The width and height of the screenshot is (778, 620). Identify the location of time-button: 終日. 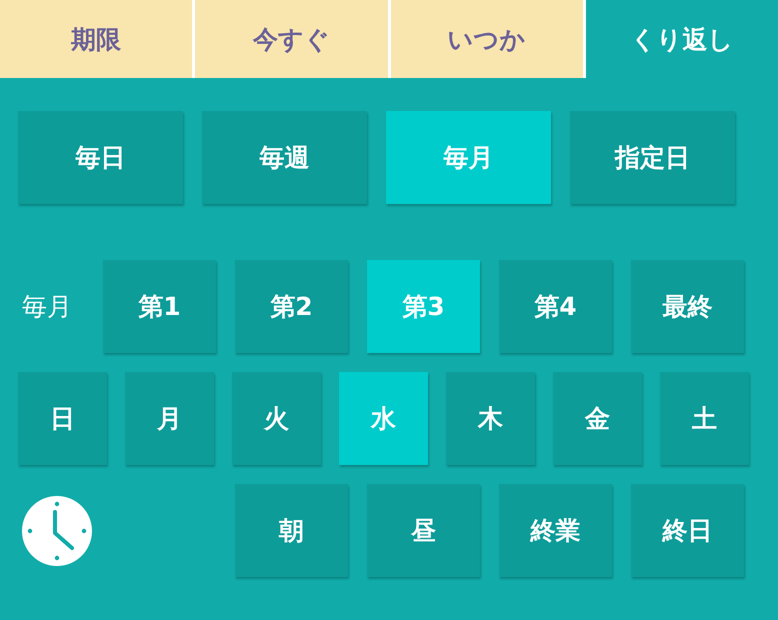
(687, 530).